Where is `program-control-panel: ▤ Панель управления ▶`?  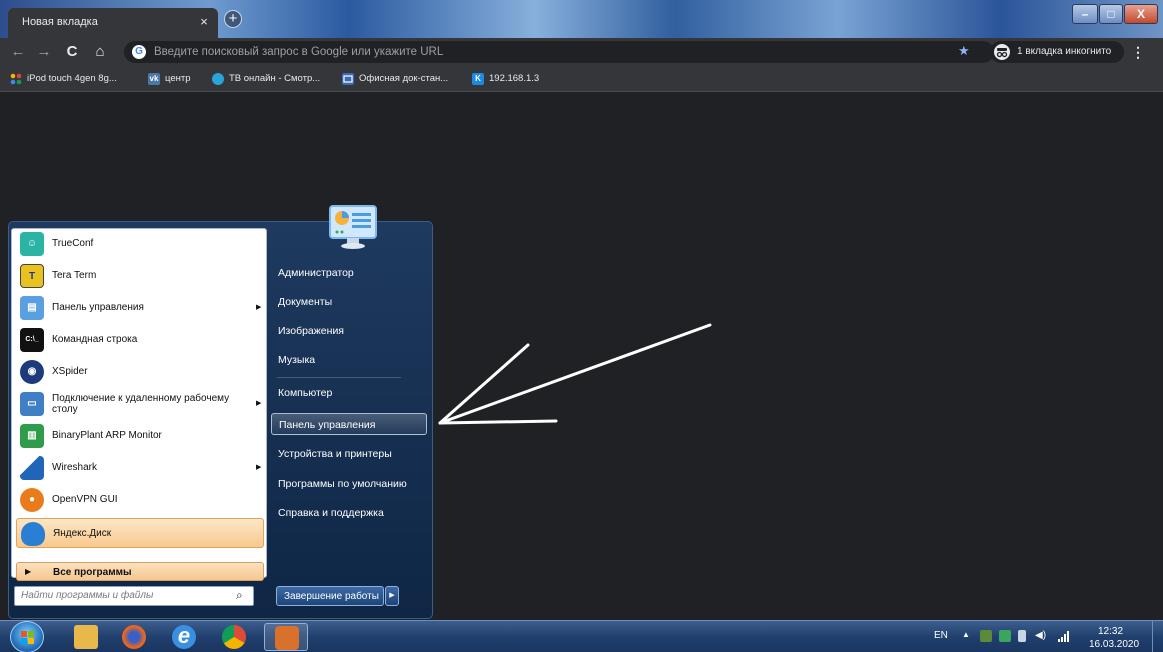
program-control-panel: ▤ Панель управления ▶ is located at coordinates (140, 308).